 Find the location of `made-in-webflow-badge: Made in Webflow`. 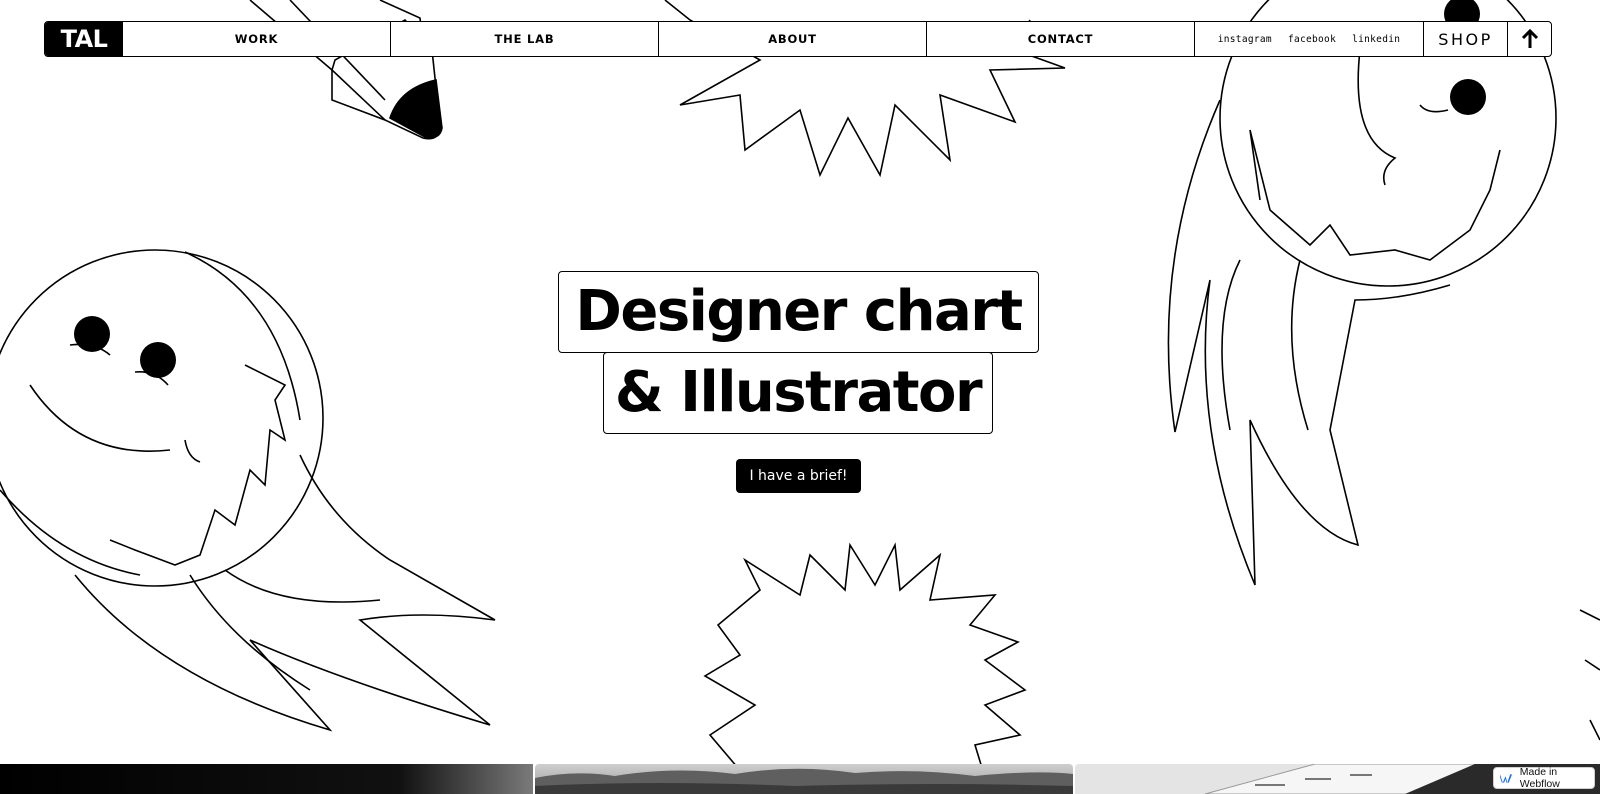

made-in-webflow-badge: Made in Webflow is located at coordinates (1544, 778).